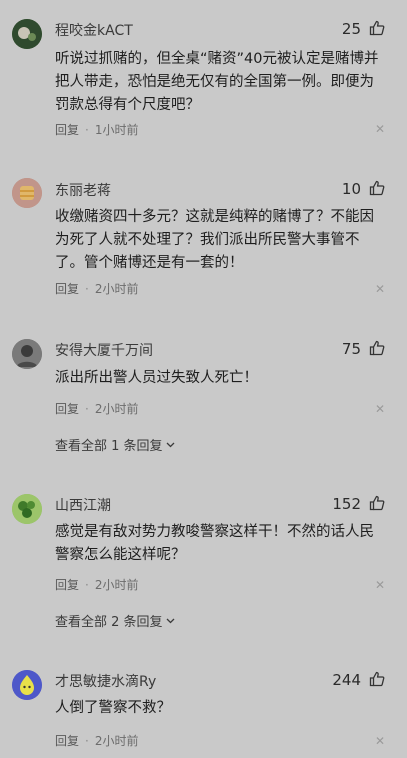 This screenshot has height=758, width=407. What do you see at coordinates (346, 504) in the screenshot?
I see `like-count: 152` at bounding box center [346, 504].